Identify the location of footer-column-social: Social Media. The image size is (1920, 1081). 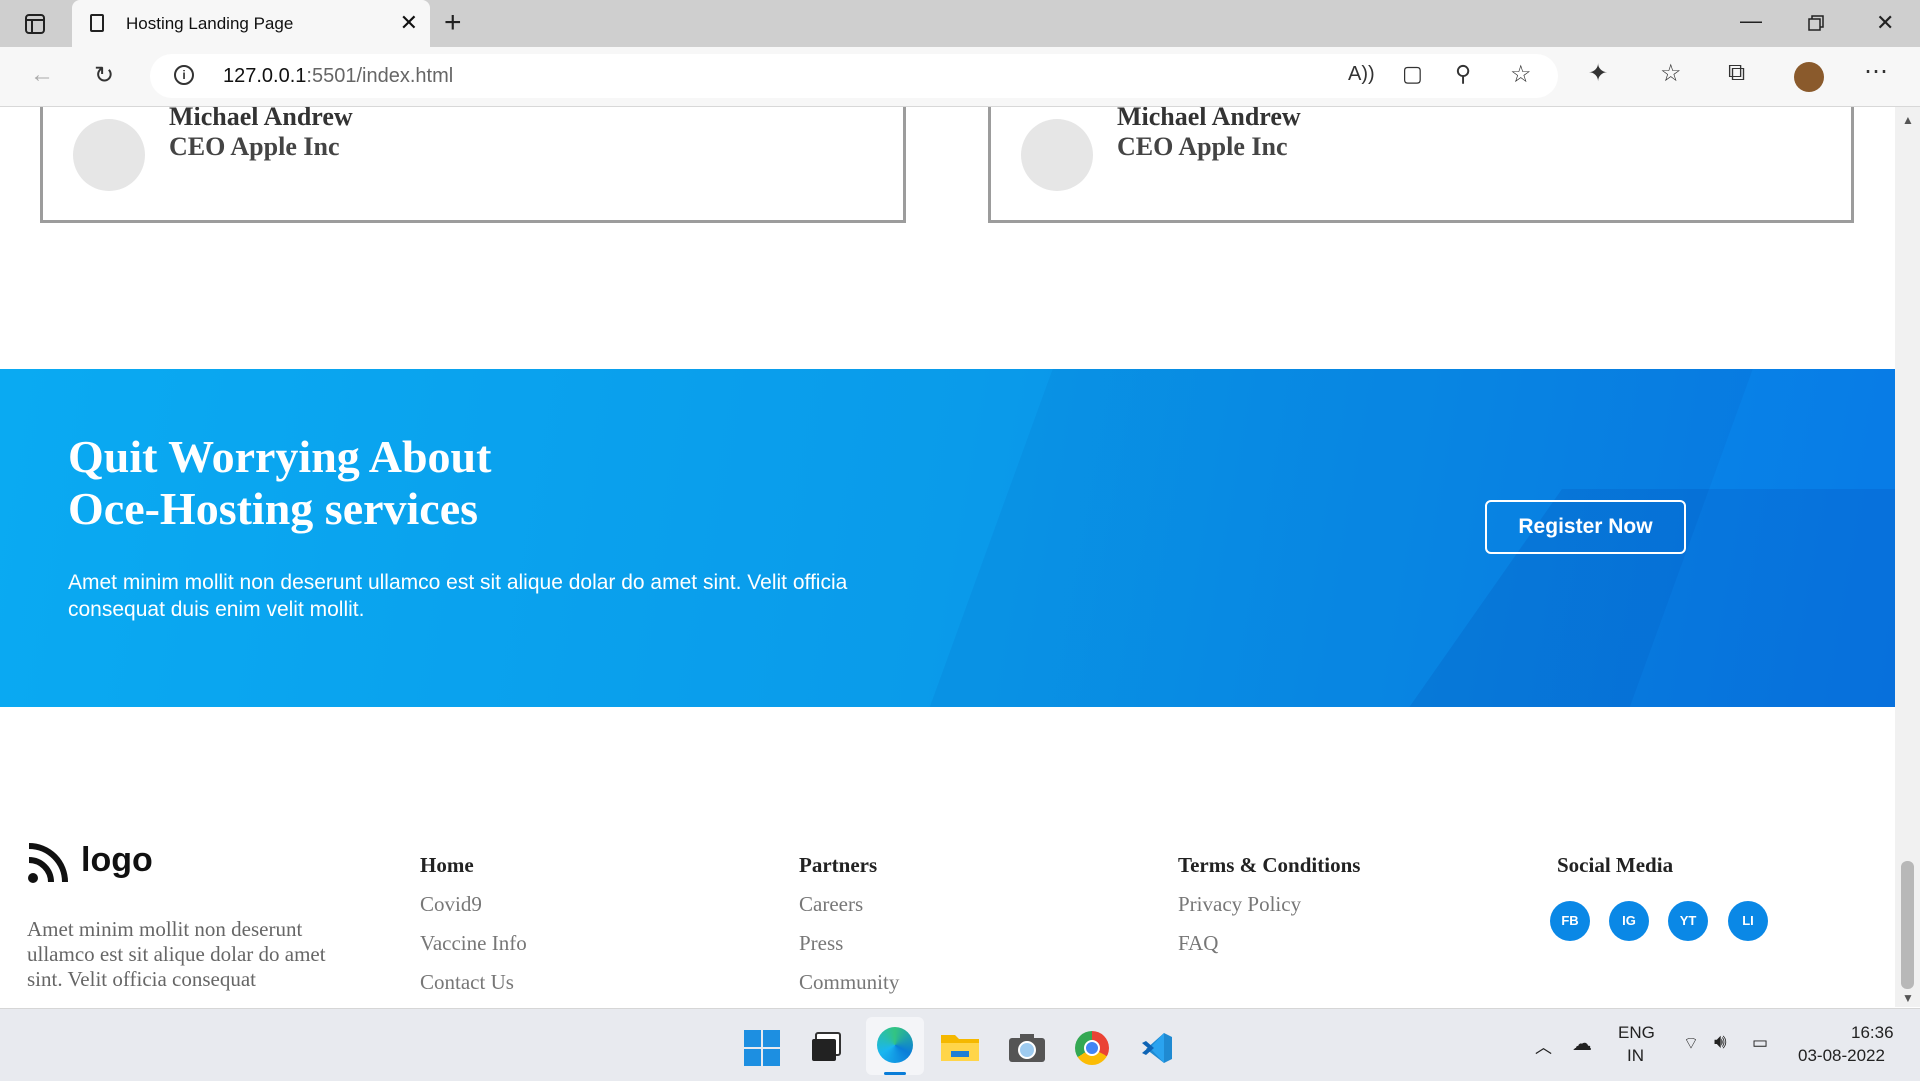
(1615, 872).